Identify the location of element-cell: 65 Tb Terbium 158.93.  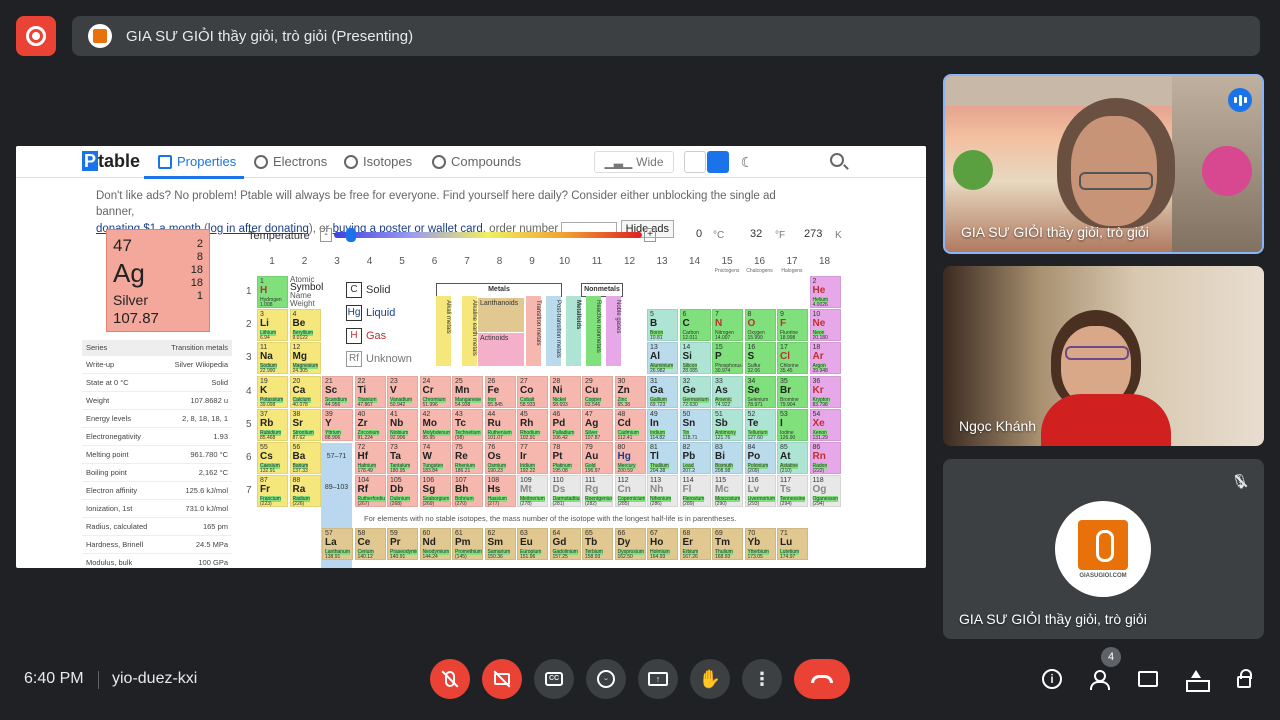
(597, 544).